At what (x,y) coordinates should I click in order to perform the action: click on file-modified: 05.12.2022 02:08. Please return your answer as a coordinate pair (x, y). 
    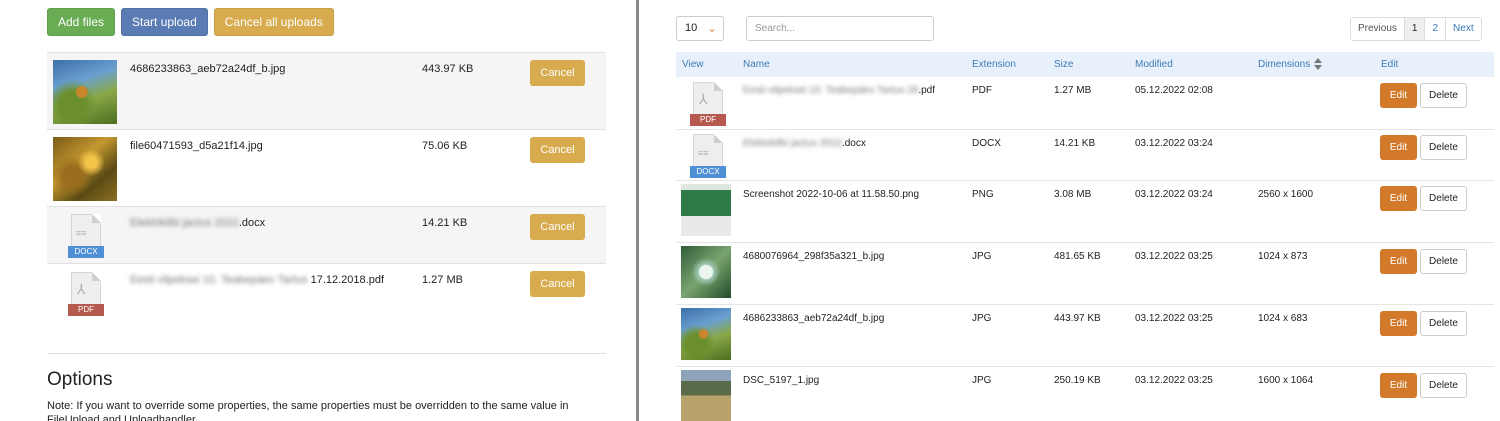
    Looking at the image, I should click on (1174, 90).